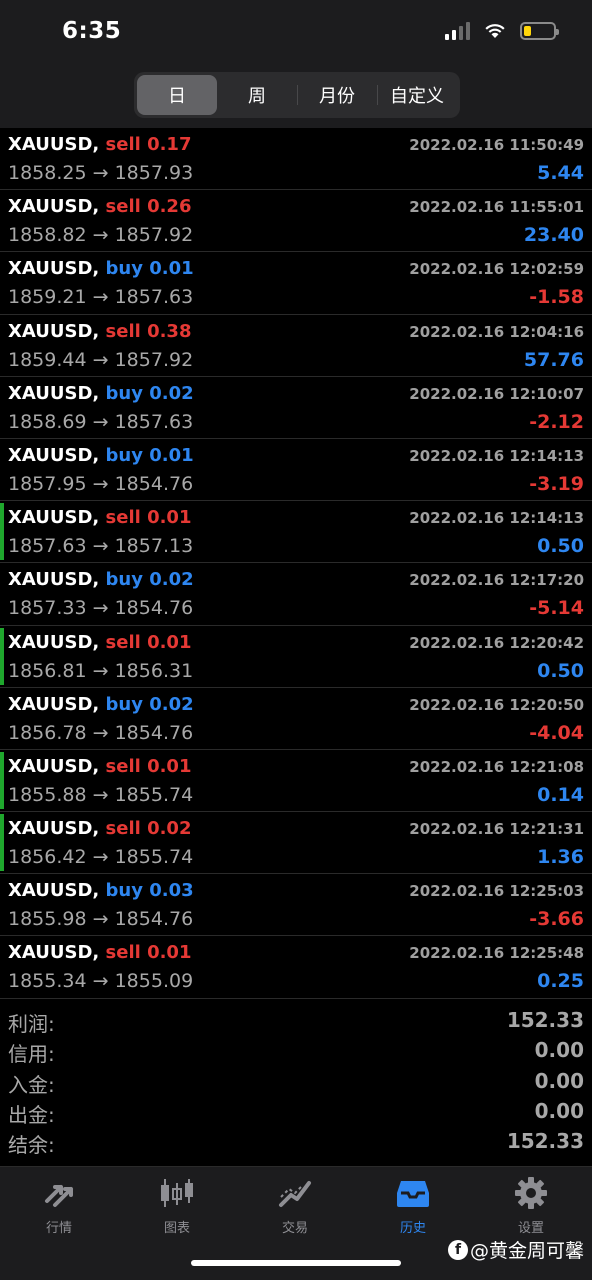 The width and height of the screenshot is (592, 1280). Describe the element at coordinates (553, 359) in the screenshot. I see `trade-profit: 57.76` at that location.